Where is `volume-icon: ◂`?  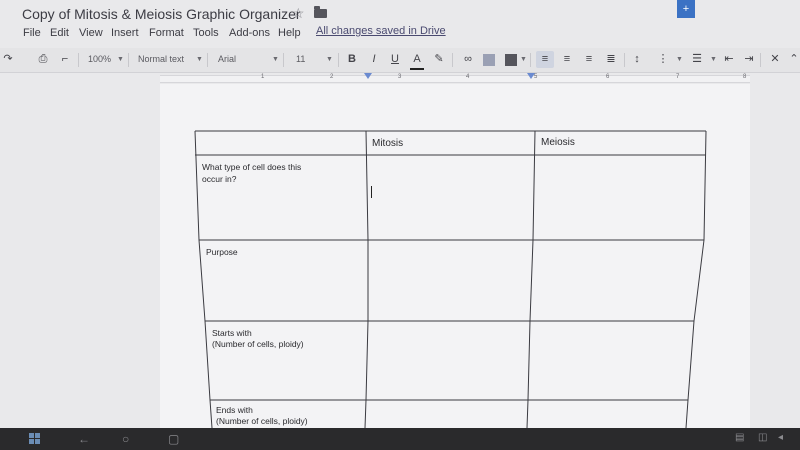
volume-icon: ◂ is located at coordinates (780, 437).